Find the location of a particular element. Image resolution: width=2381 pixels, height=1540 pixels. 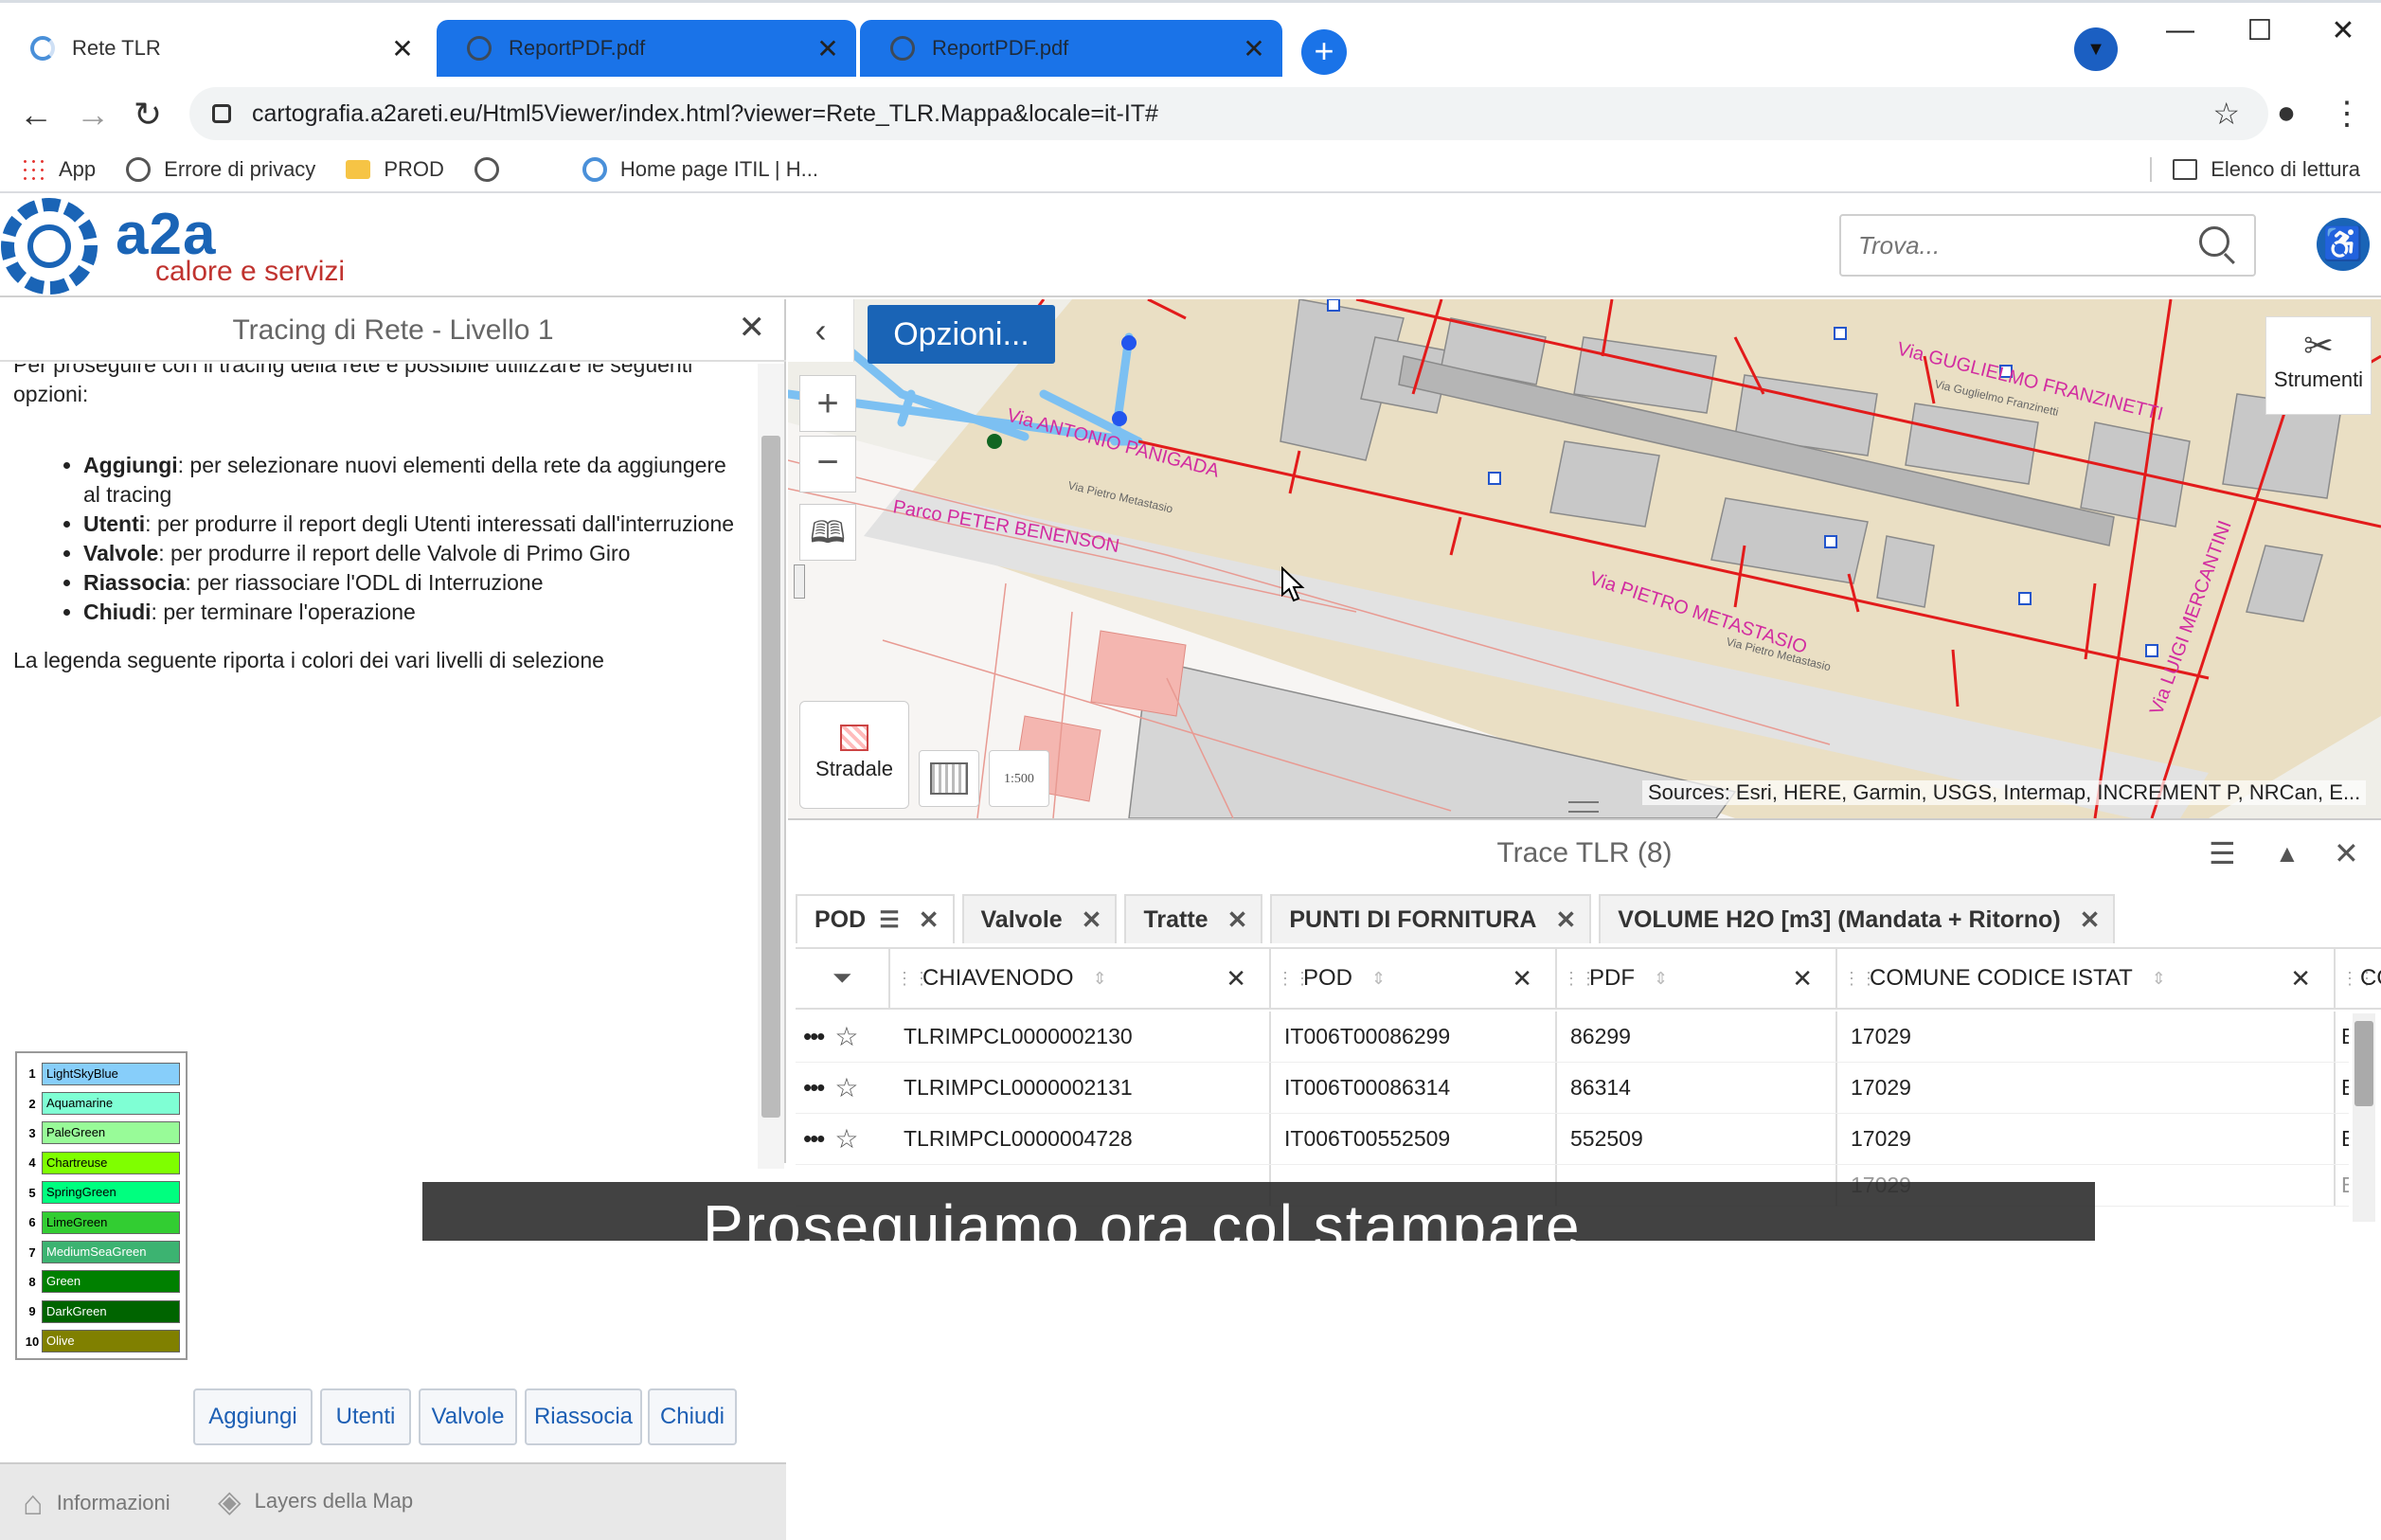

search-box is located at coordinates (2047, 246).